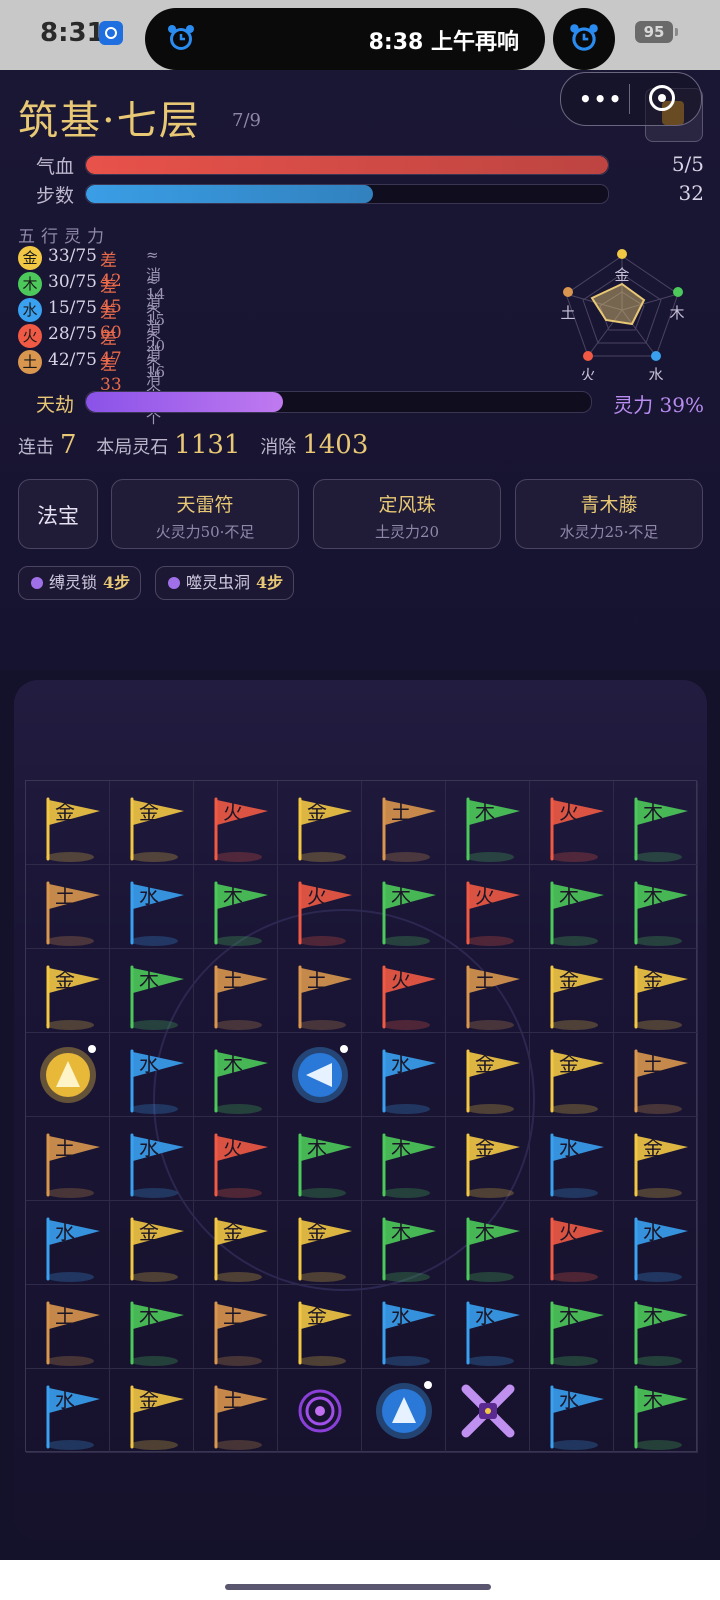  I want to click on fabao-button: 法宝, so click(58, 514).